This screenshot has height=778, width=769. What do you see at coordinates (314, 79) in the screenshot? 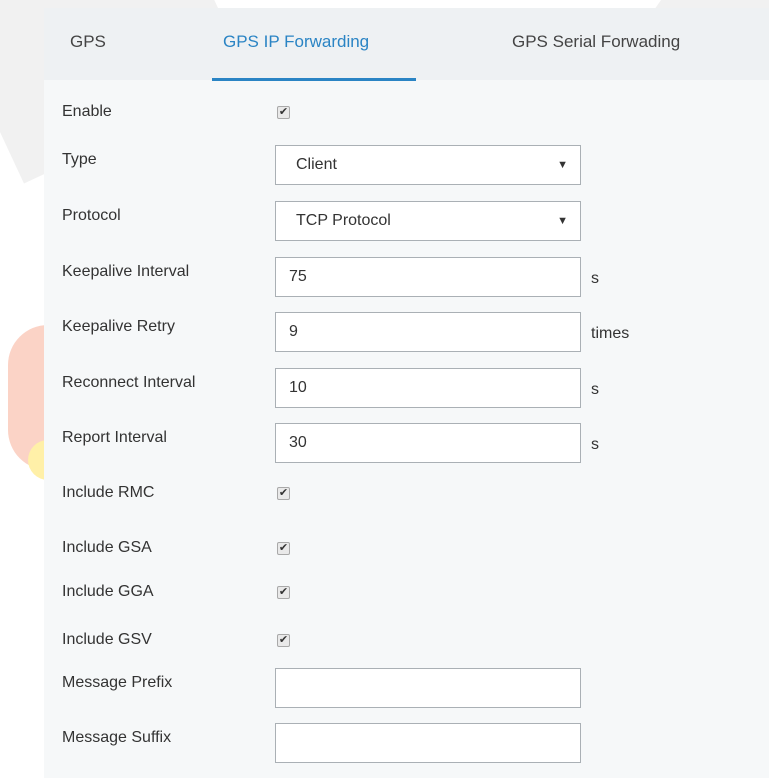
I see `active-tab-indicator` at bounding box center [314, 79].